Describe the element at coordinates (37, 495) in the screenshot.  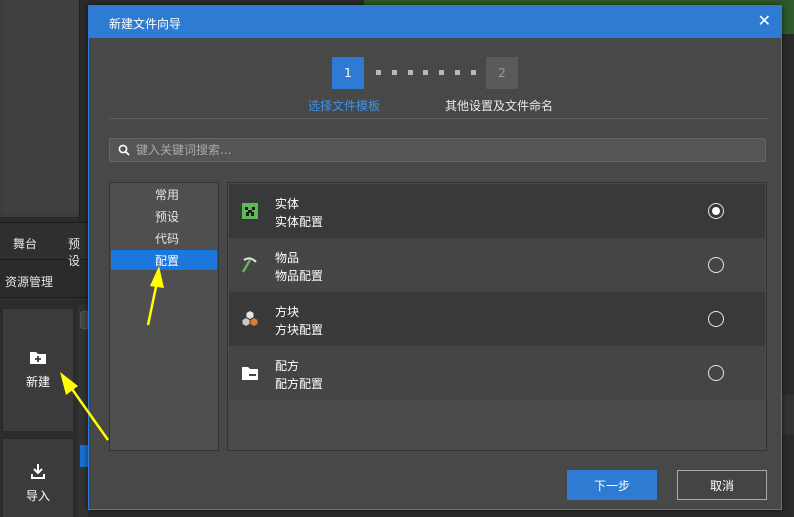
I see `import-resource-label: 导入` at that location.